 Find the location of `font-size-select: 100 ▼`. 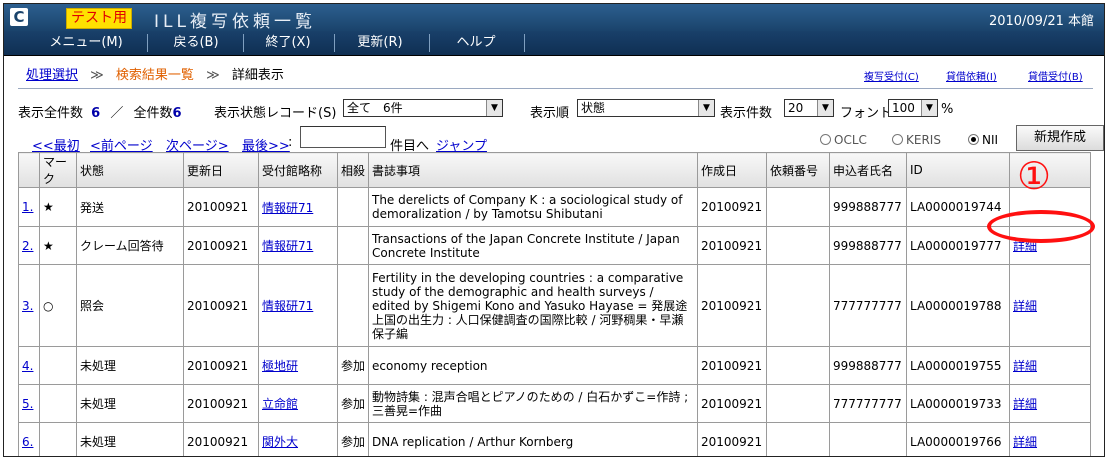

font-size-select: 100 ▼ is located at coordinates (913, 108).